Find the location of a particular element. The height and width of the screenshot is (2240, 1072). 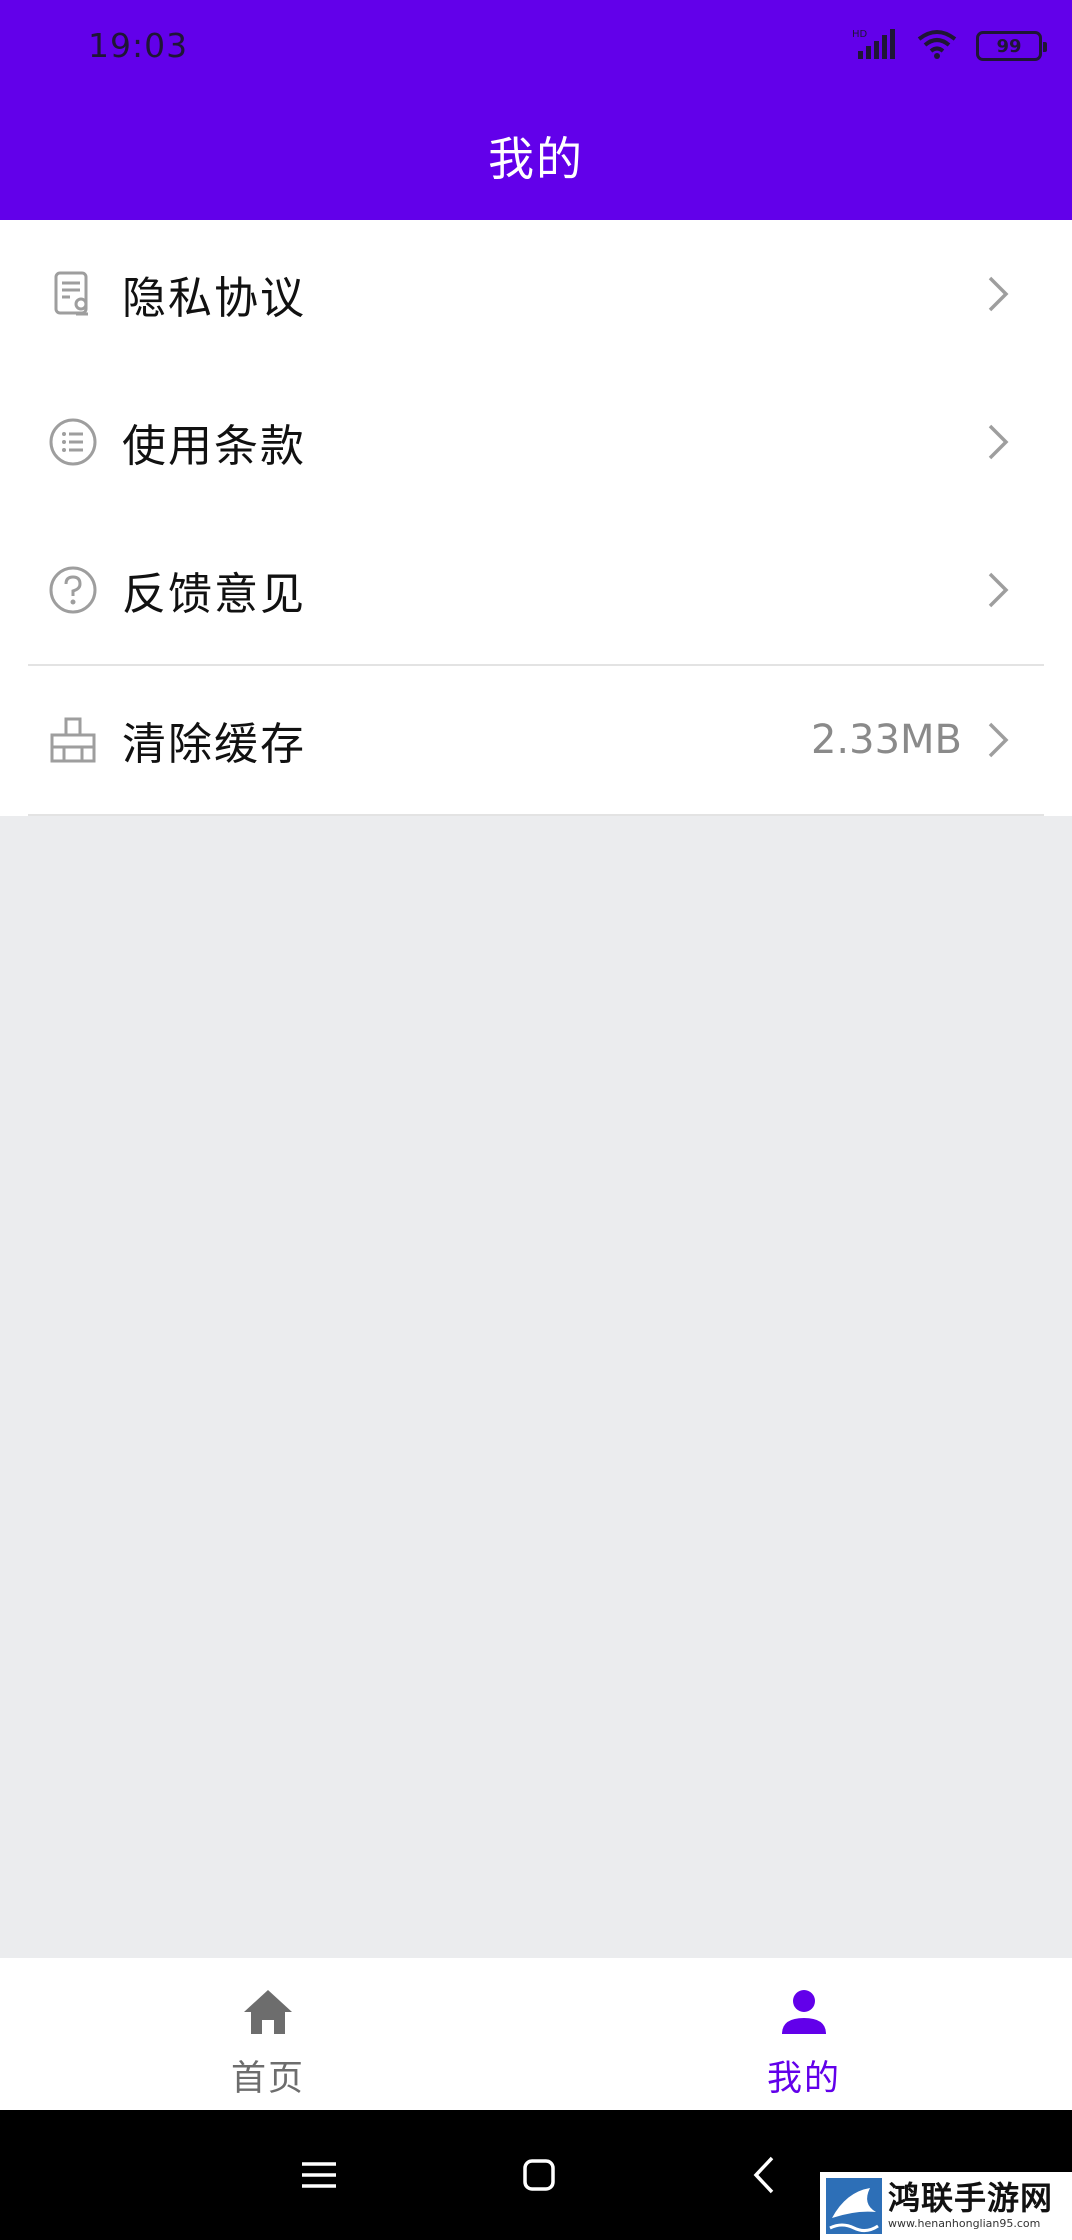

status-bar: 19:03 HD 99 is located at coordinates (536, 47).